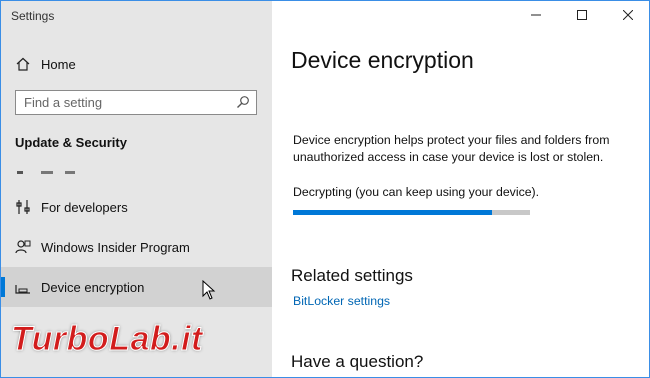  I want to click on maximize-icon, so click(582, 16).